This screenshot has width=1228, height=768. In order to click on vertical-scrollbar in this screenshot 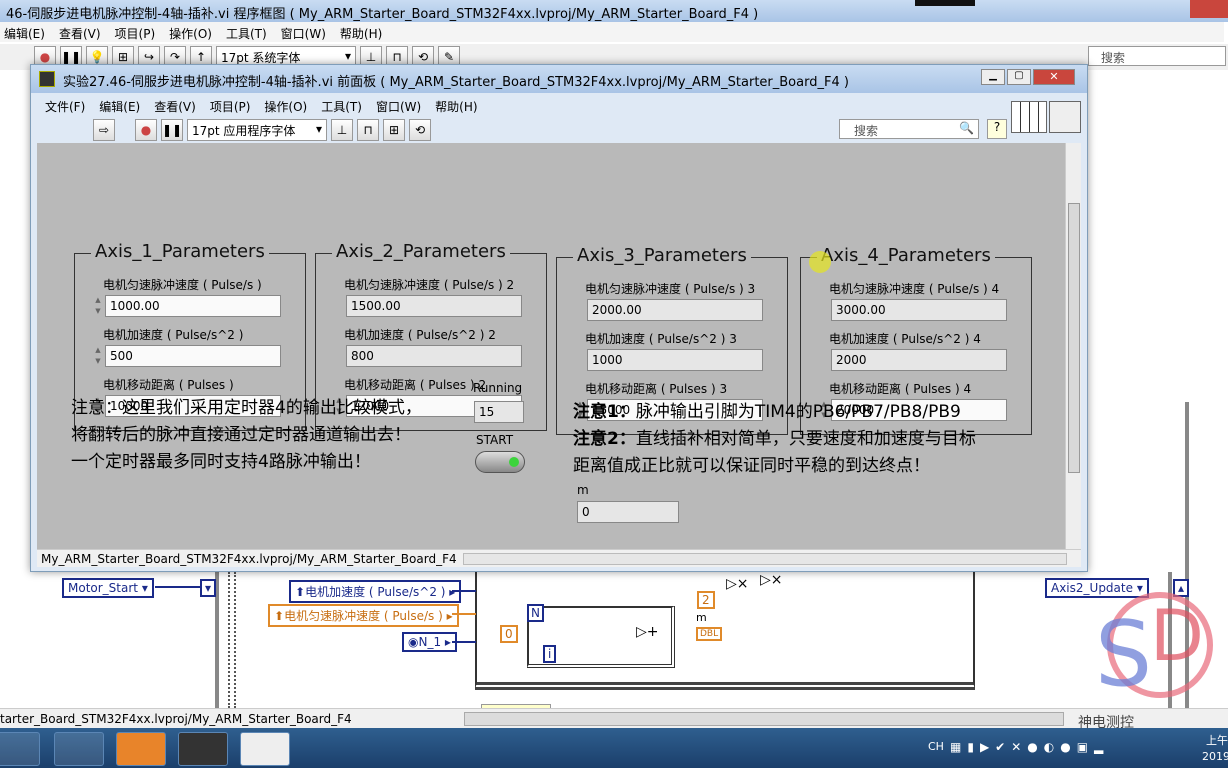, I will do `click(1073, 346)`.